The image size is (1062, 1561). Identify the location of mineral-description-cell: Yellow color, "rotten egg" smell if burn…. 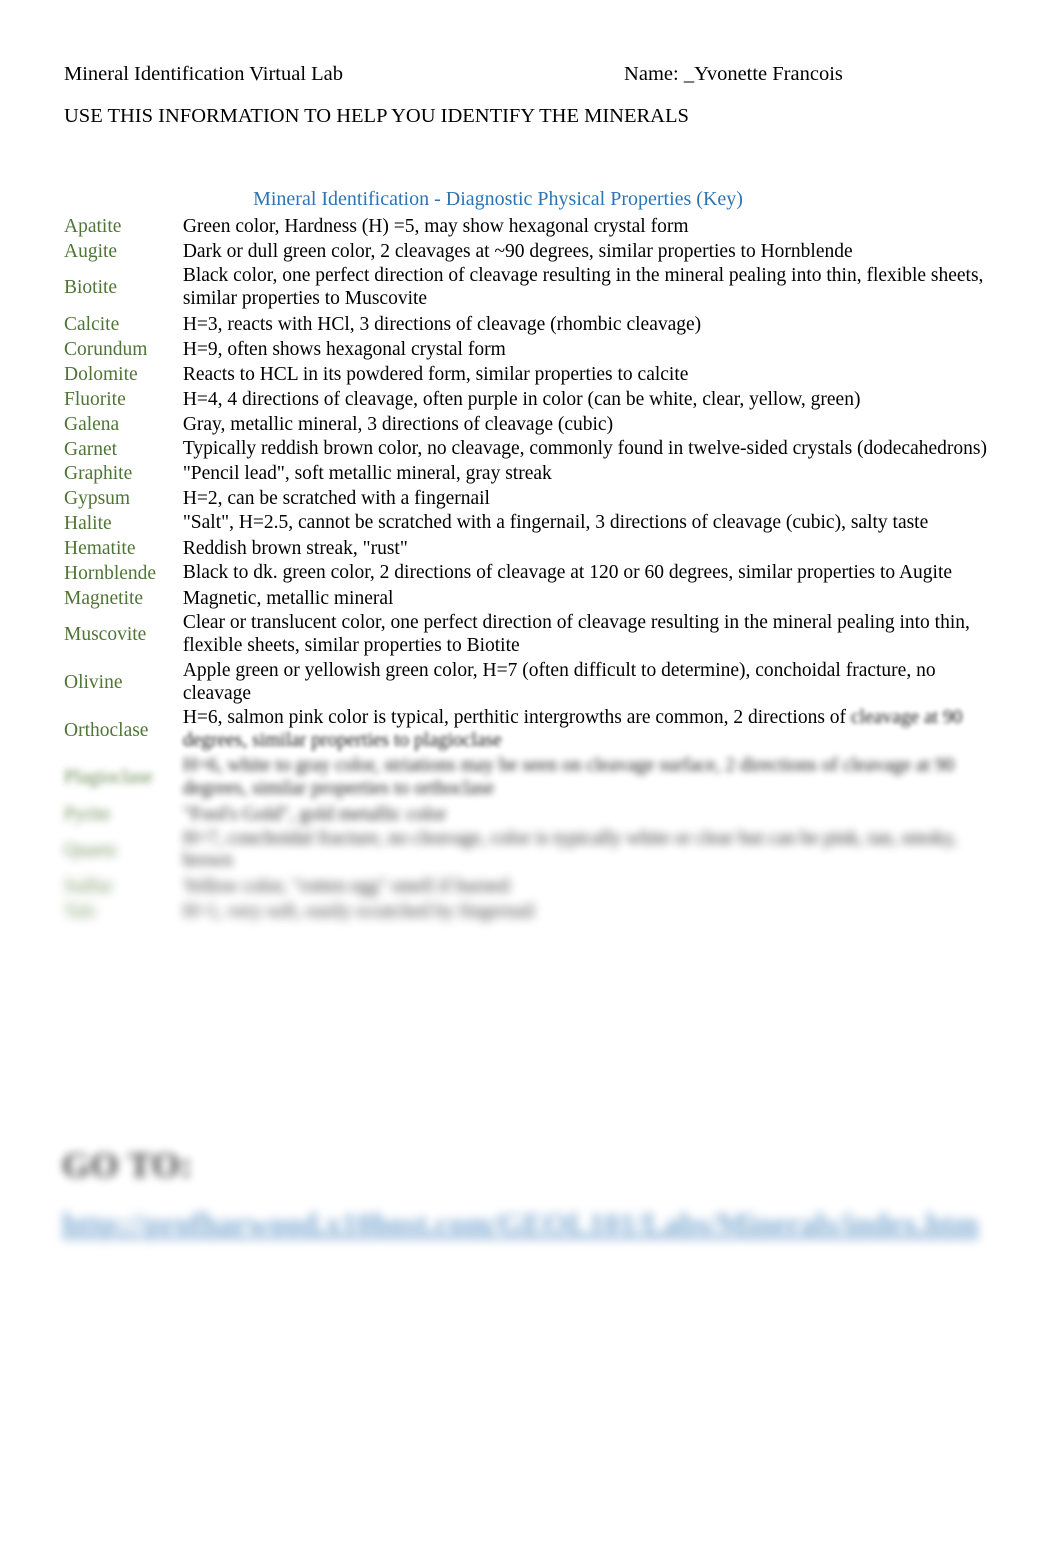
(346, 887).